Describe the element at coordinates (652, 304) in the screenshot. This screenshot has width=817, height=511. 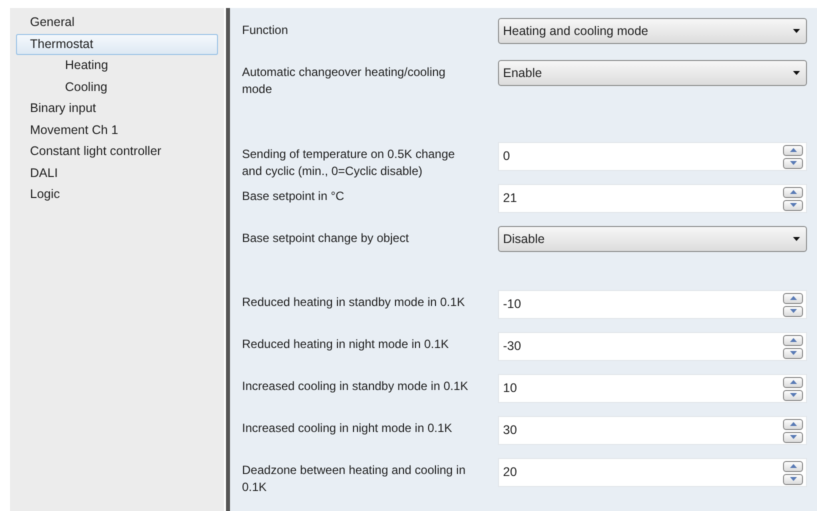
I see `number-field: -10` at that location.